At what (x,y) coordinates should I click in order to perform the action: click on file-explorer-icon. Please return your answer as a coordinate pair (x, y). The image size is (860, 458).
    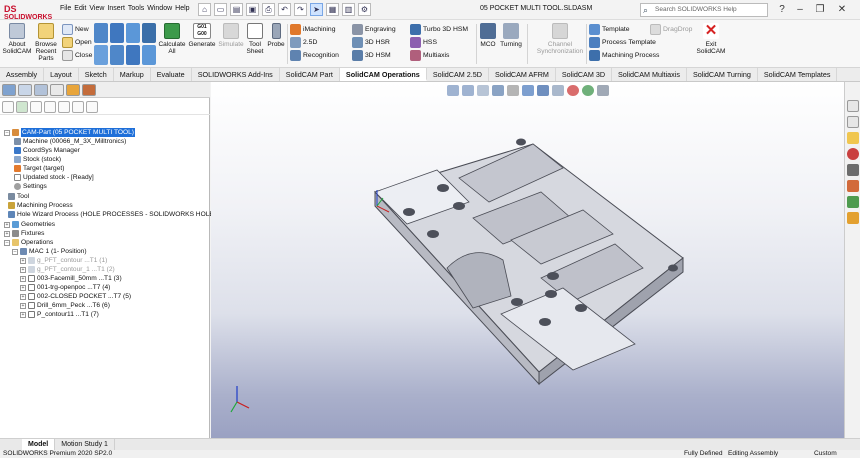
    Looking at the image, I should click on (853, 138).